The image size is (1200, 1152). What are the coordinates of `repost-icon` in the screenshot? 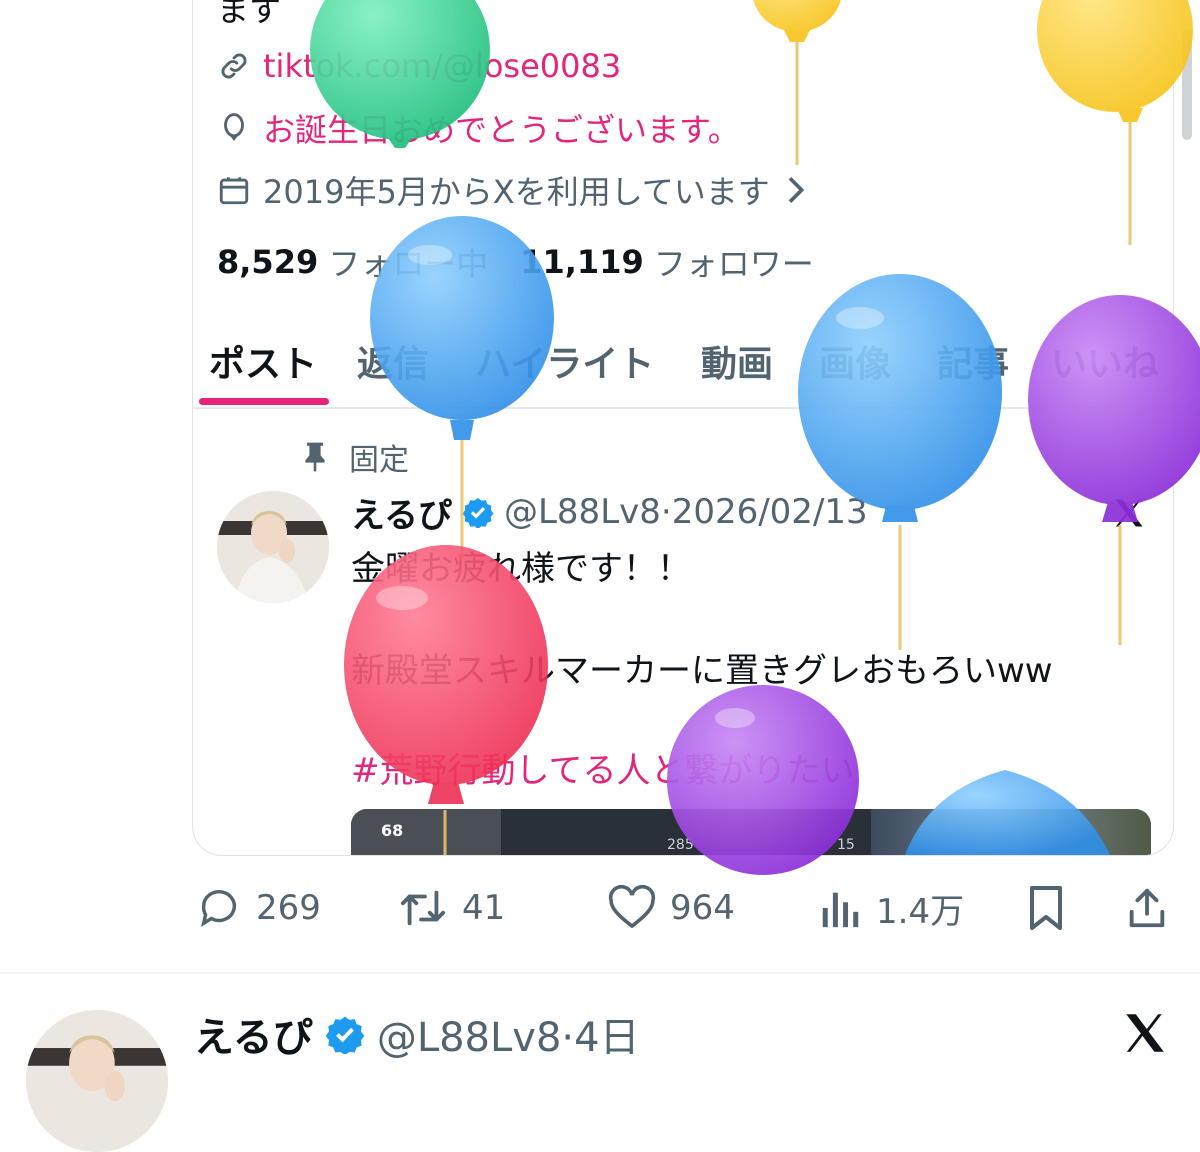 It's located at (423, 908).